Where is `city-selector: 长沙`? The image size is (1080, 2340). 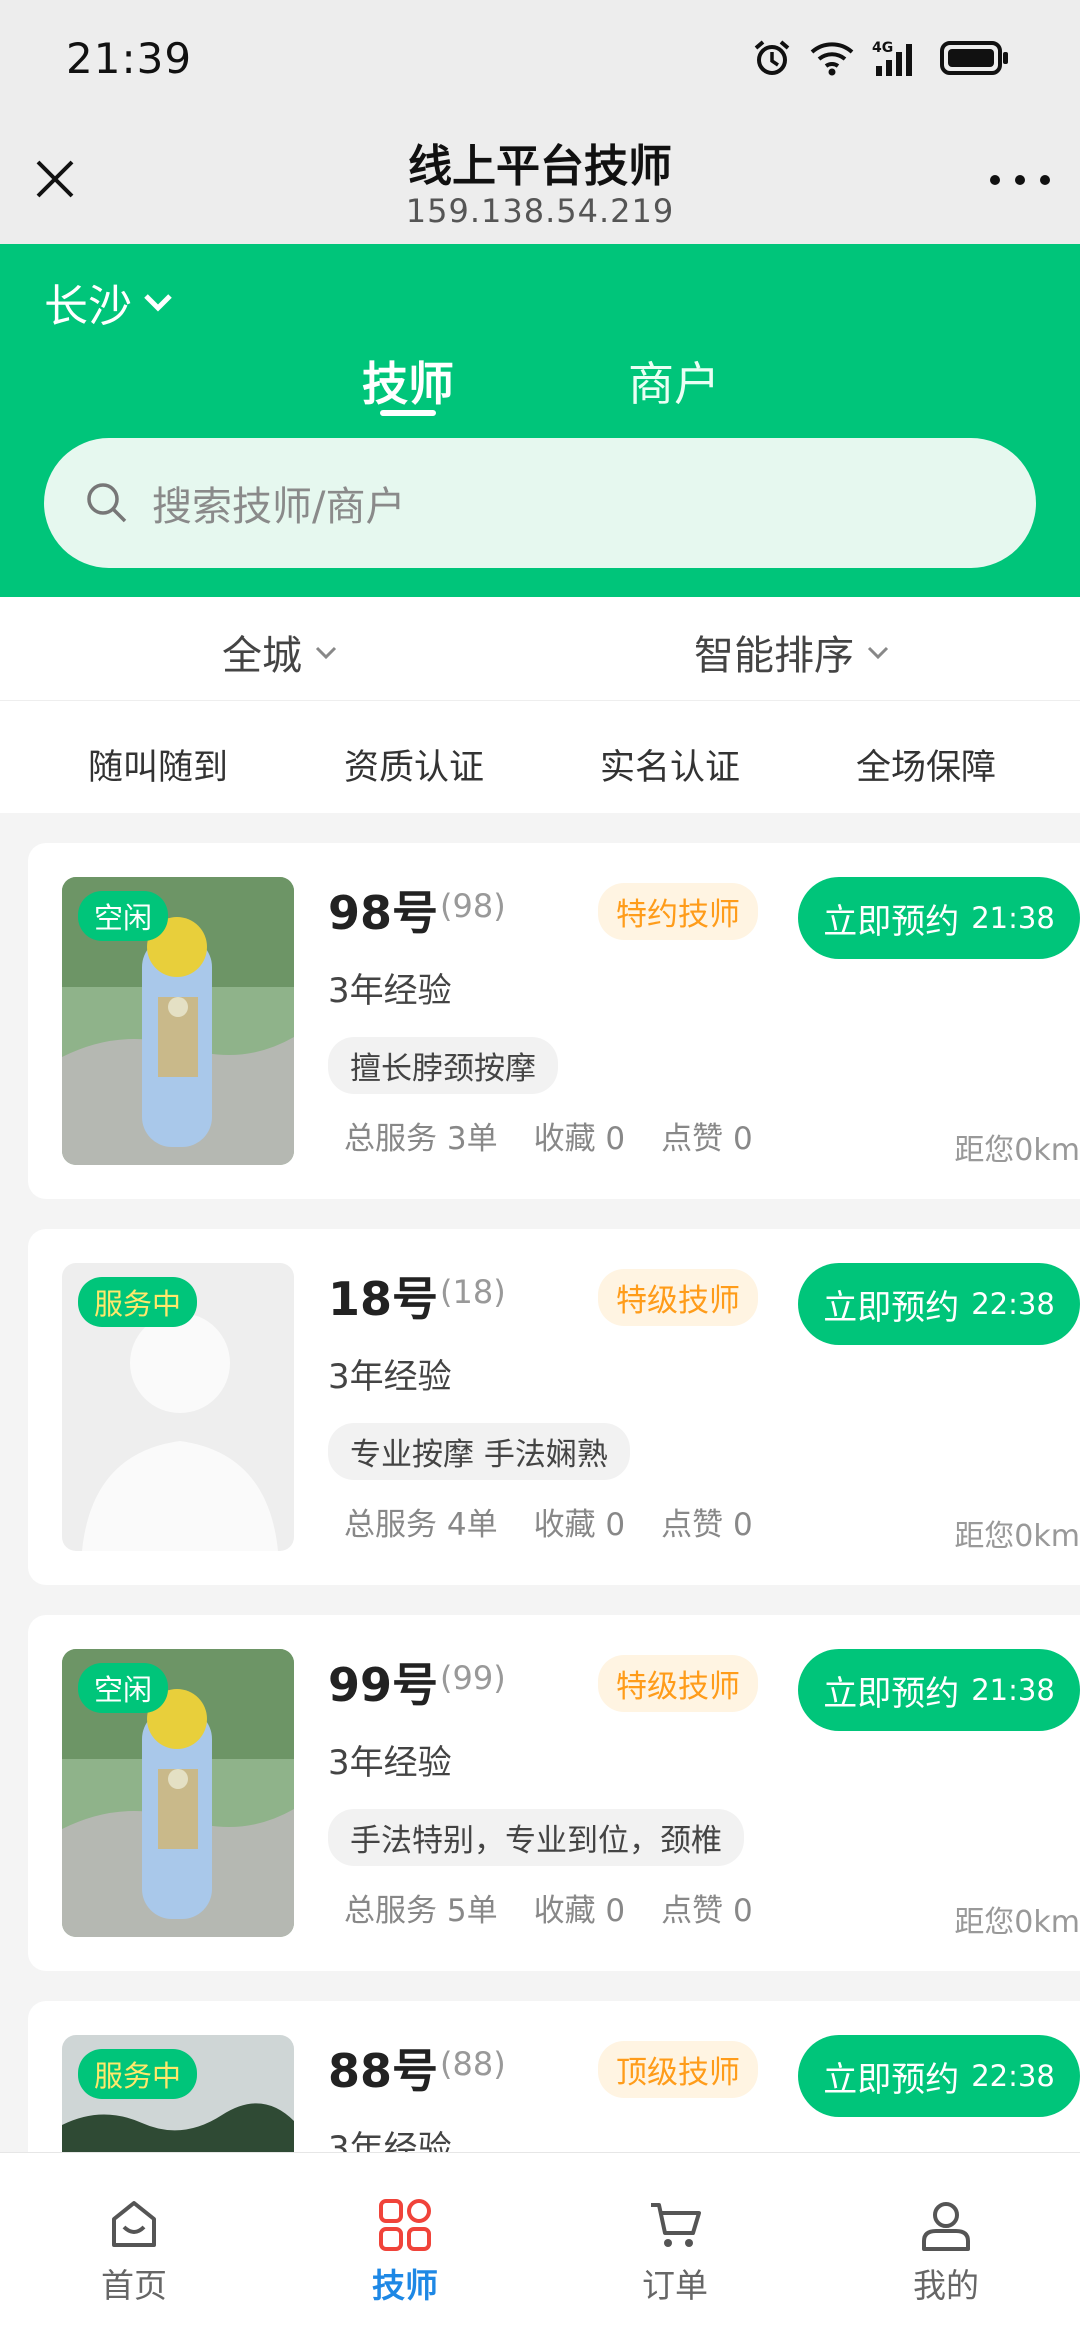
city-selector: 长沙 is located at coordinates (110, 302).